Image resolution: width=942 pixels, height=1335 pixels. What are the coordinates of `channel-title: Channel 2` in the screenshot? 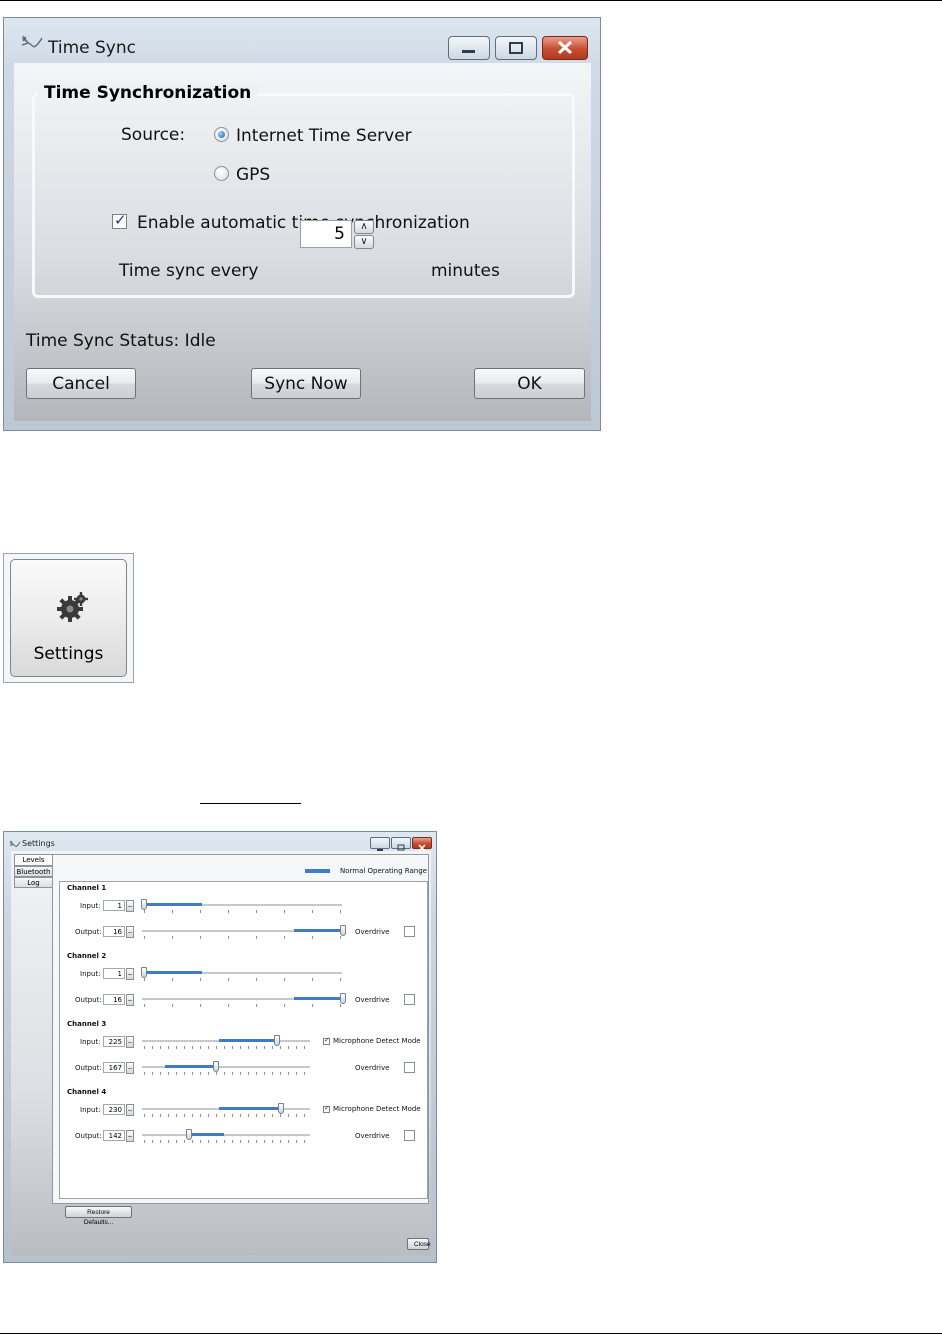 It's located at (87, 956).